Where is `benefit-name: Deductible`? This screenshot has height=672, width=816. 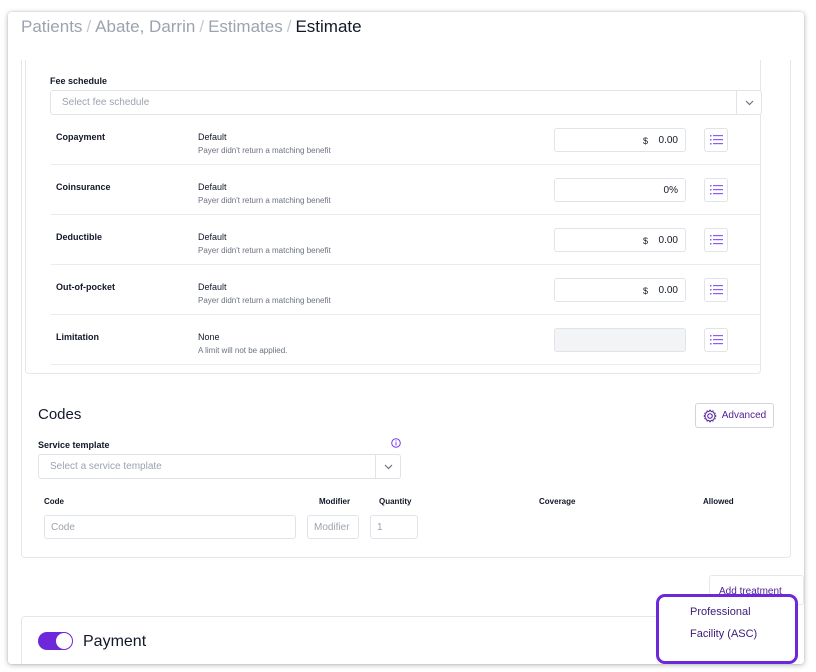
benefit-name: Deductible is located at coordinates (79, 237).